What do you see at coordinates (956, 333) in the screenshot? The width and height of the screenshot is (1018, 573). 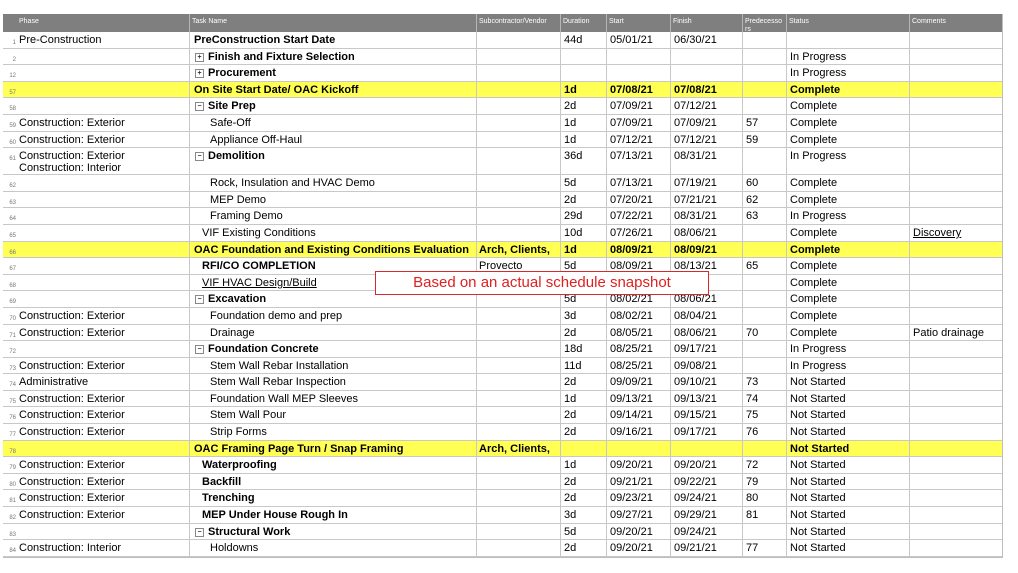 I see `comments-cell: Patio drainage` at bounding box center [956, 333].